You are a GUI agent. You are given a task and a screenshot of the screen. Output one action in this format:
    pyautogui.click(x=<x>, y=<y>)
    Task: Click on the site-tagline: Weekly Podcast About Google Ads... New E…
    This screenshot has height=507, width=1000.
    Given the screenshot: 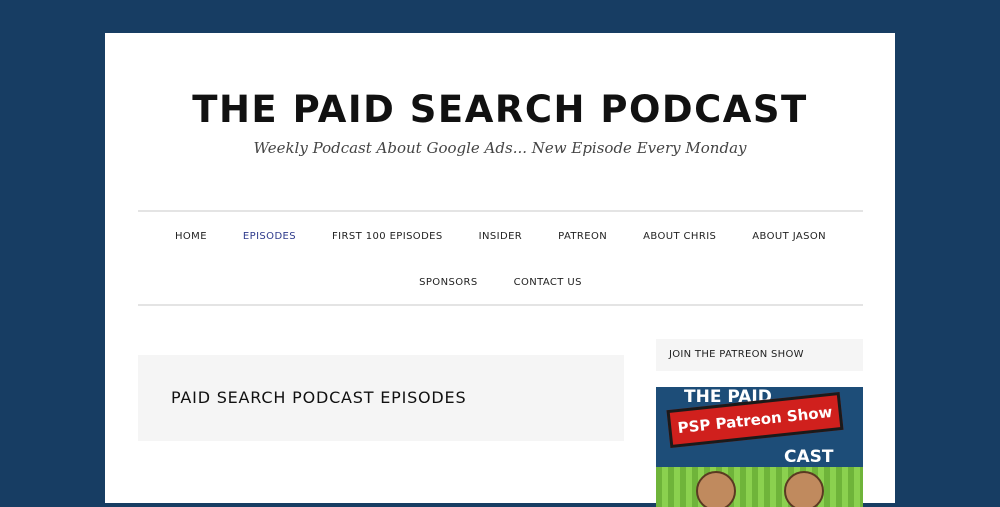 What is the action you would take?
    pyautogui.click(x=500, y=148)
    